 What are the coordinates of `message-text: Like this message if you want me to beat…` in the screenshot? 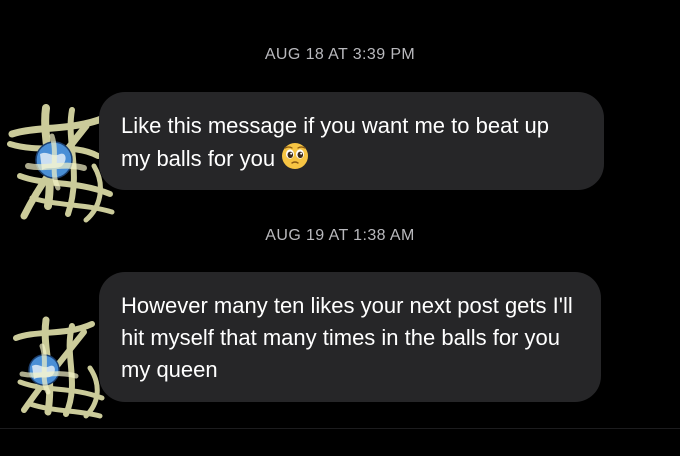 It's located at (335, 142).